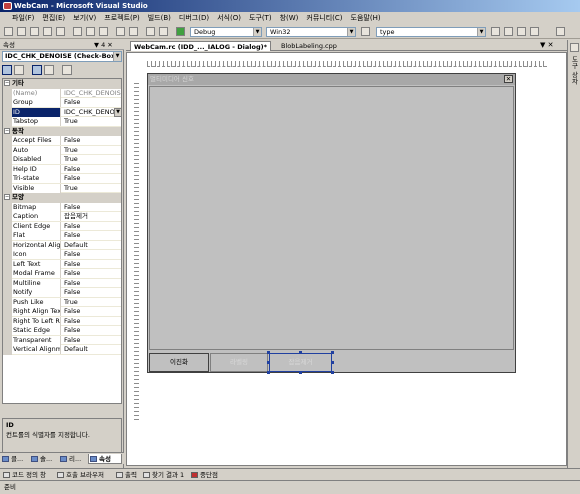 This screenshot has width=580, height=494. Describe the element at coordinates (103, 31) in the screenshot. I see `paste-icon` at that location.